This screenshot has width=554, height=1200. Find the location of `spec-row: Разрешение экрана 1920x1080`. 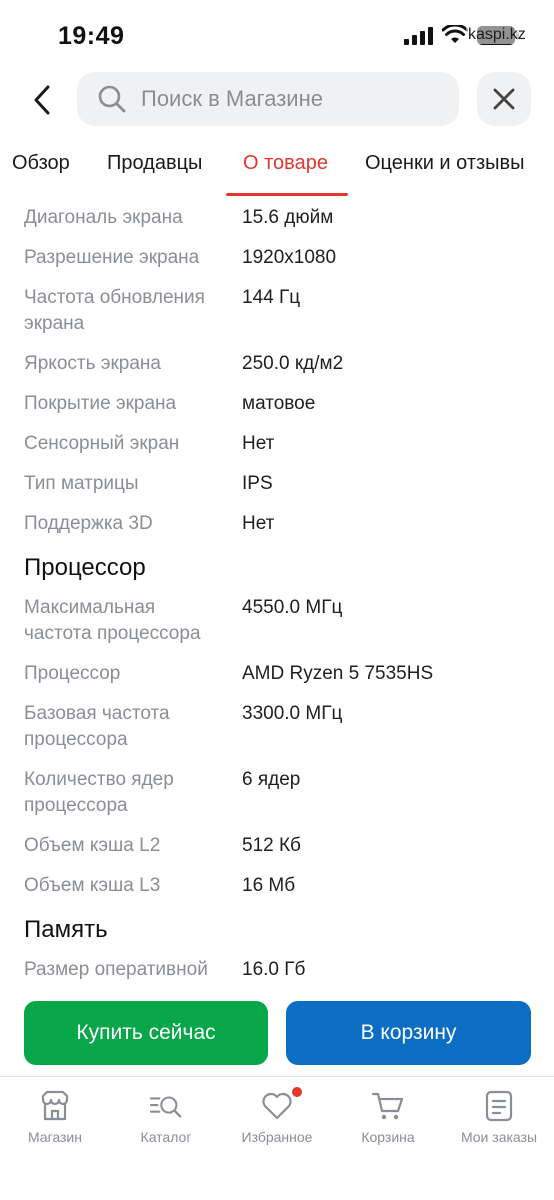

spec-row: Разрешение экрана 1920x1080 is located at coordinates (277, 258).